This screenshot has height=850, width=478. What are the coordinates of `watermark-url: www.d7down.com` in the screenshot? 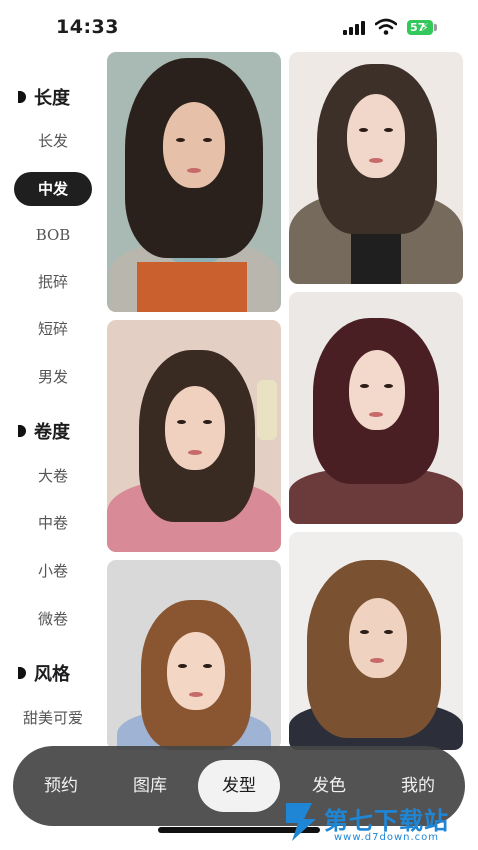 It's located at (387, 837).